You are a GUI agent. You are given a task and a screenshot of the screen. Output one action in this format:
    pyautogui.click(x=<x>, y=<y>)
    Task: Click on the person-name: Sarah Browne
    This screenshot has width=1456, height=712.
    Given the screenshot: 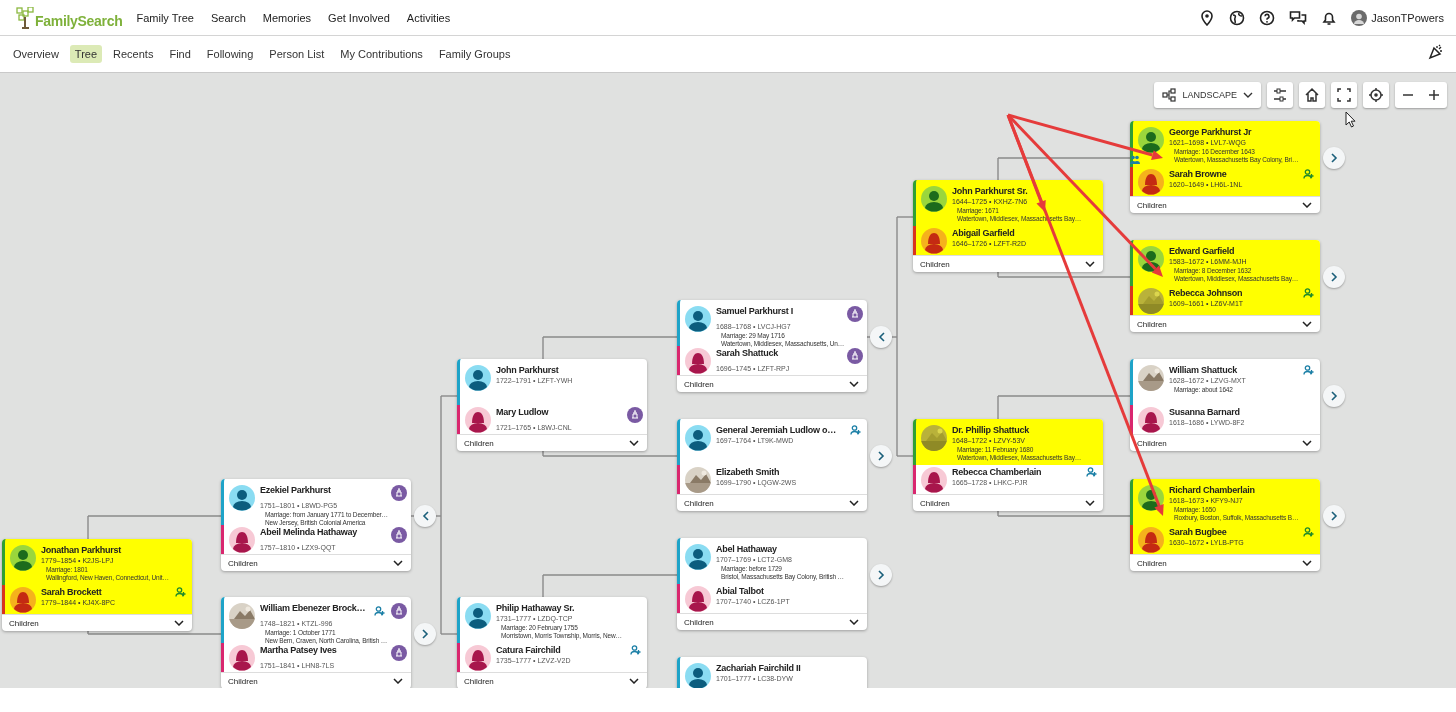 What is the action you would take?
    pyautogui.click(x=1198, y=174)
    